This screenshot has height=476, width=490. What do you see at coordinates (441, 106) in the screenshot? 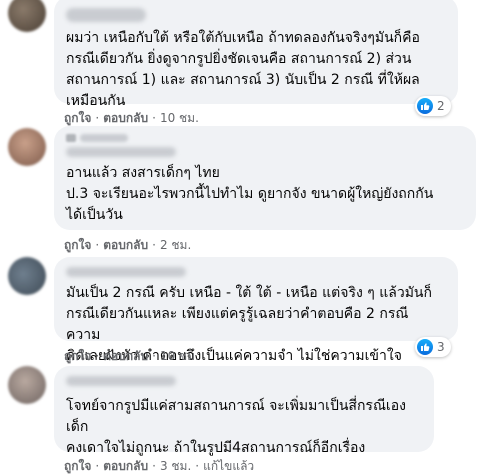
I see `reaction-number: 2` at bounding box center [441, 106].